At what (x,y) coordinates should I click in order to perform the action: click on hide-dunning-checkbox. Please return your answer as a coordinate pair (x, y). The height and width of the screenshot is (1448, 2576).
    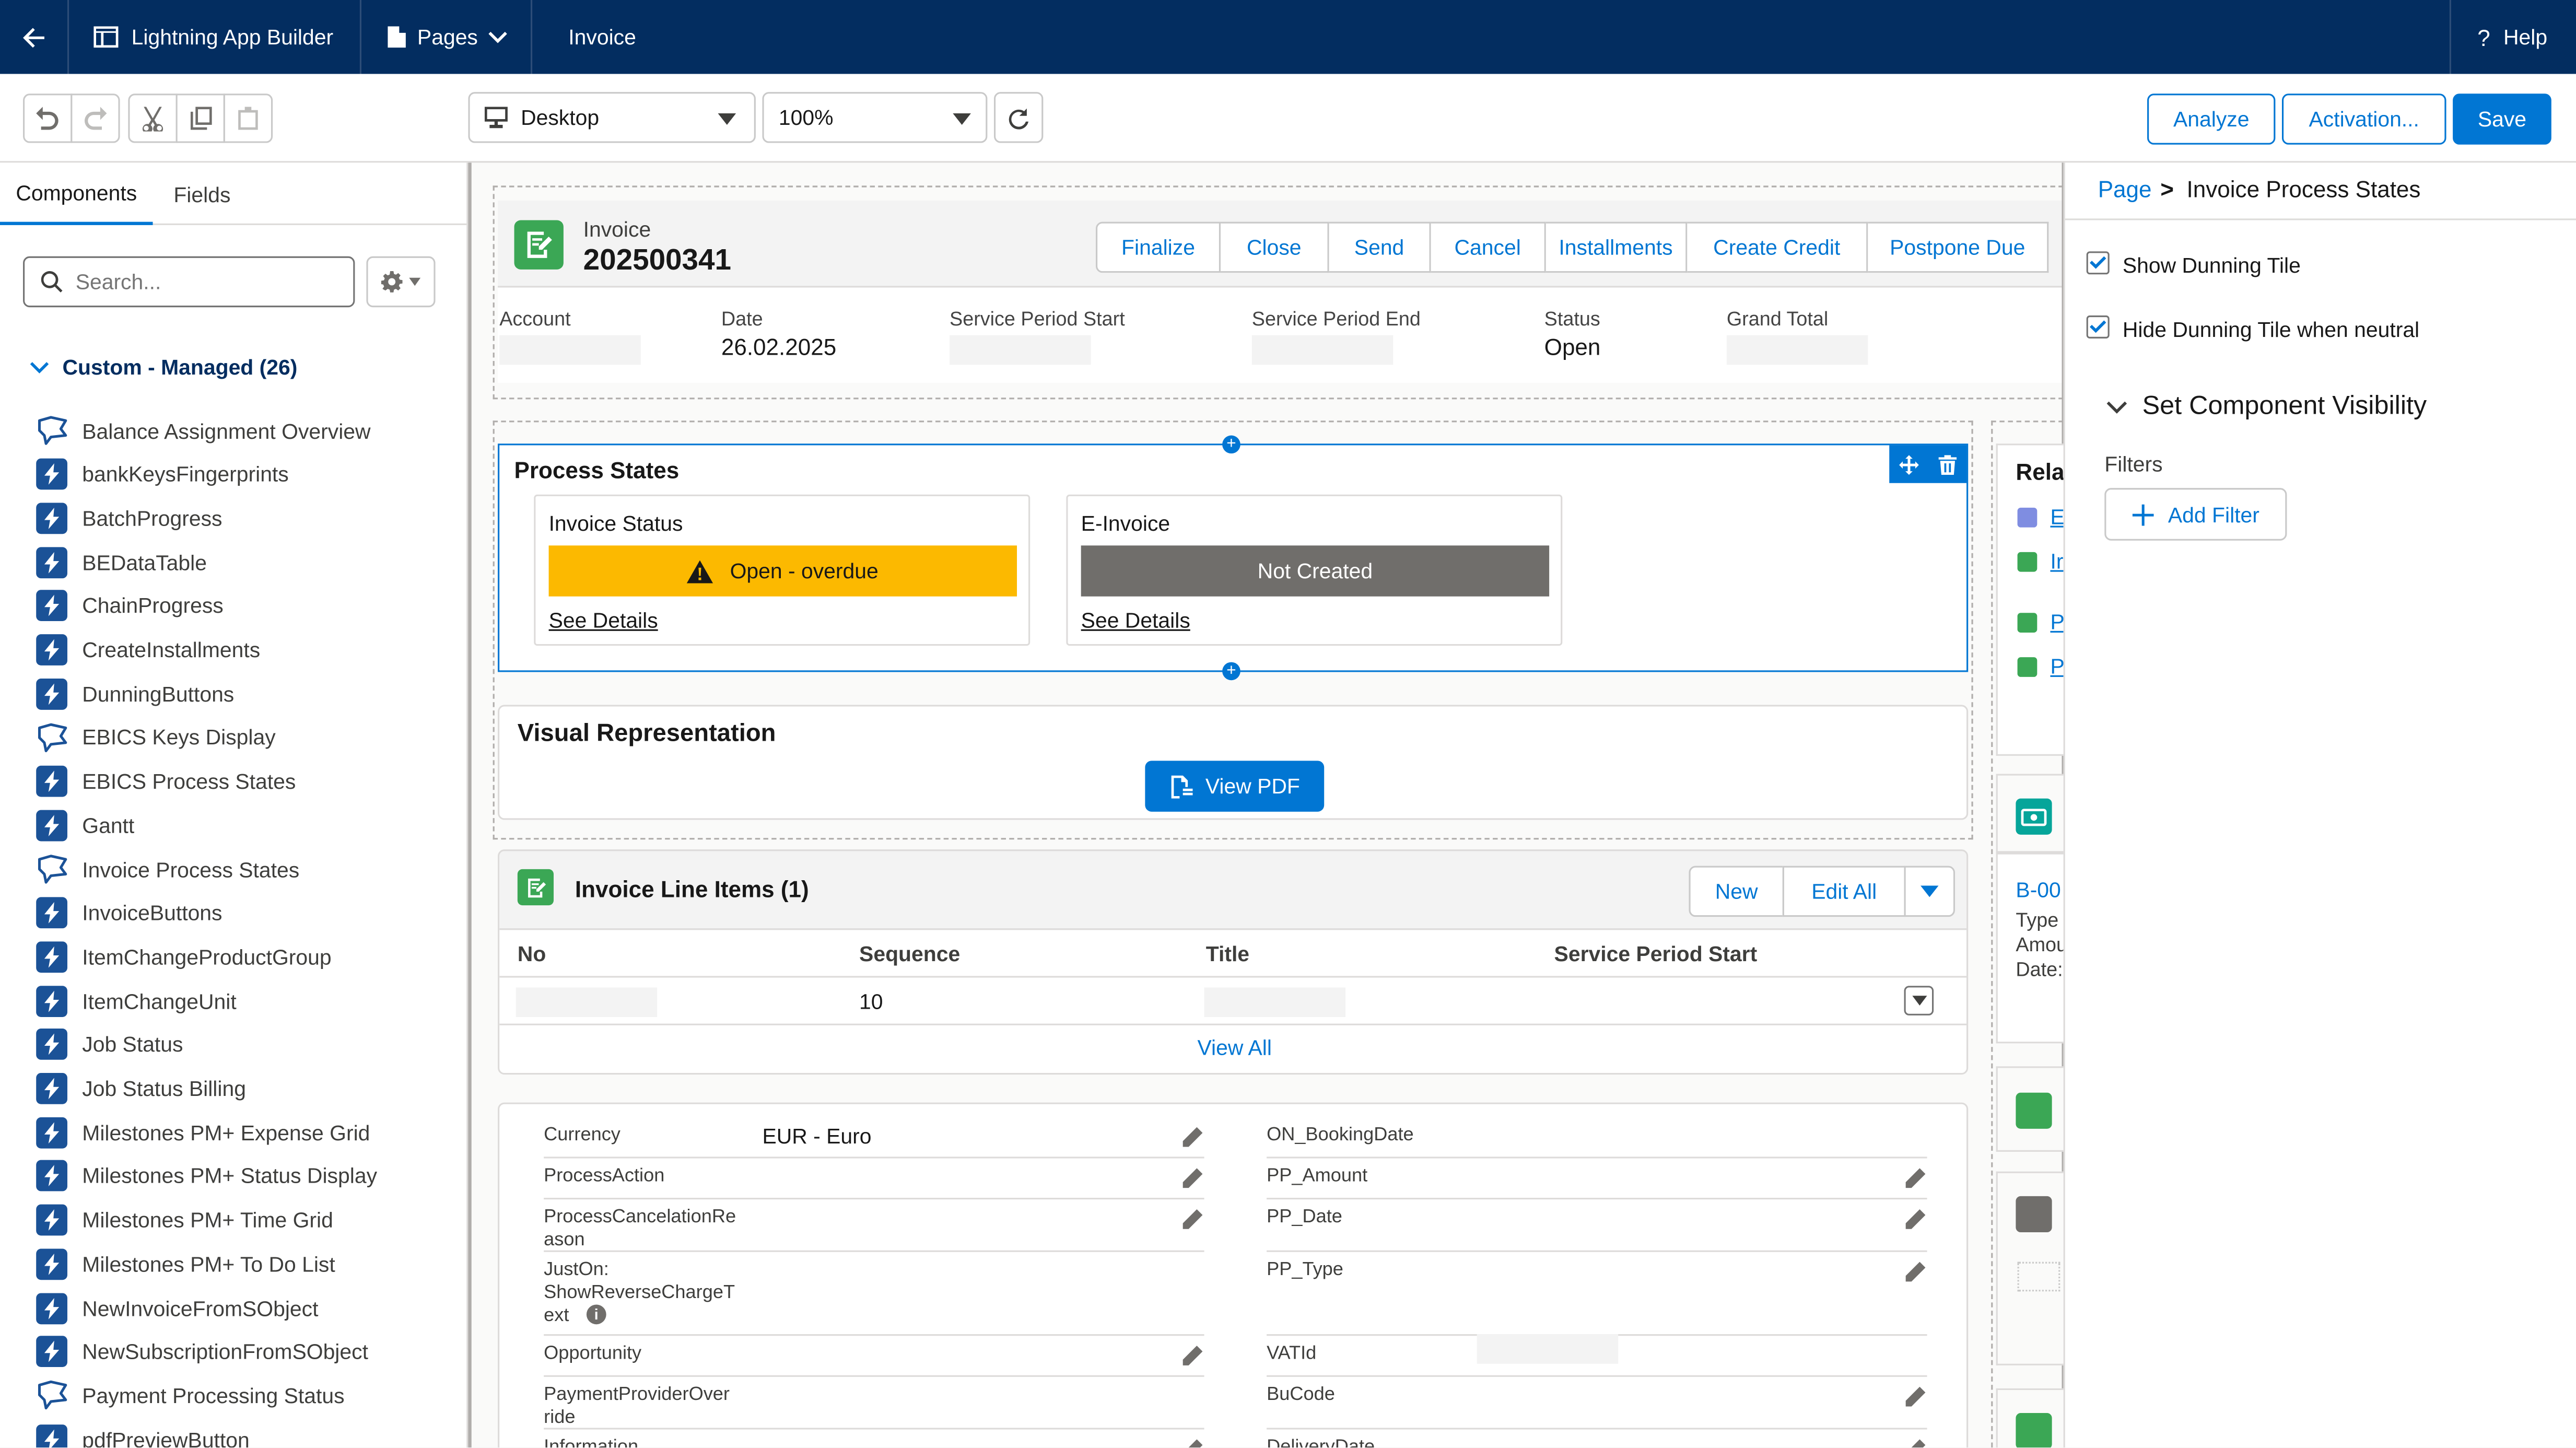
    Looking at the image, I should click on (2098, 326).